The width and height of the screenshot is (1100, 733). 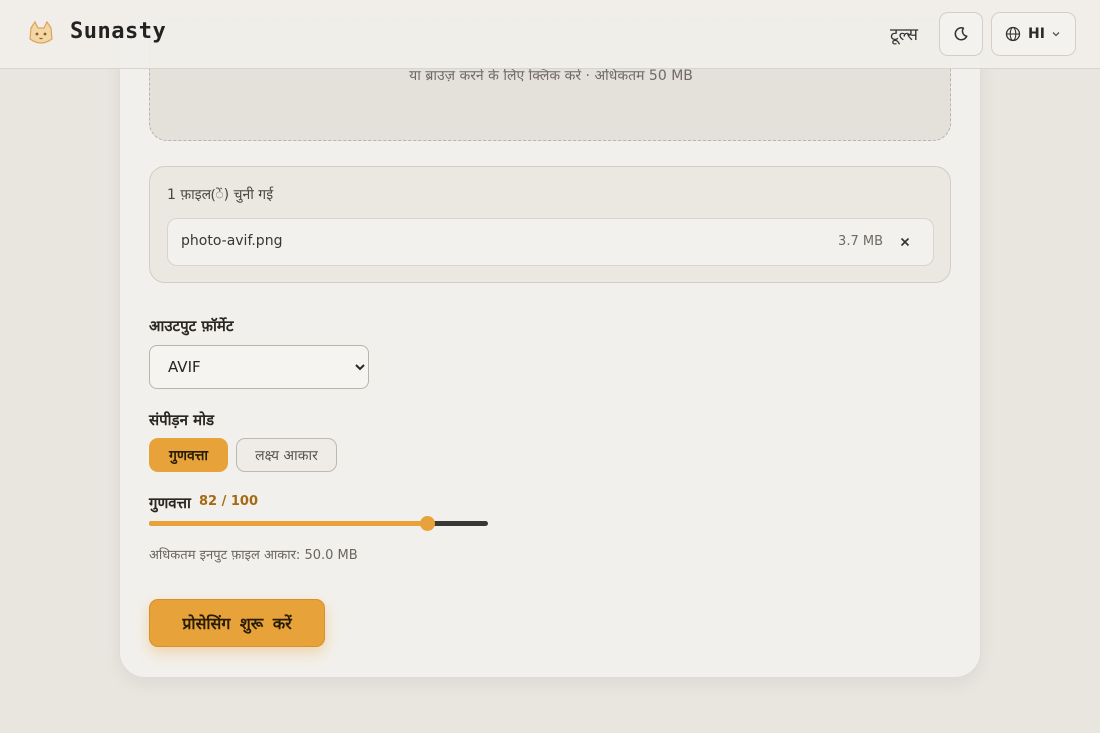 I want to click on quality-label: गुणवत्ता, so click(x=170, y=503).